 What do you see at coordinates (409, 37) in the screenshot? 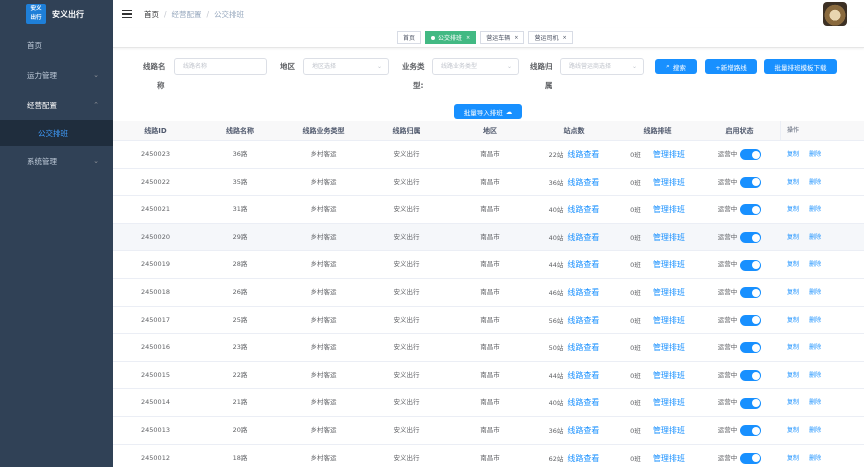
I see `tag-home: 首页` at bounding box center [409, 37].